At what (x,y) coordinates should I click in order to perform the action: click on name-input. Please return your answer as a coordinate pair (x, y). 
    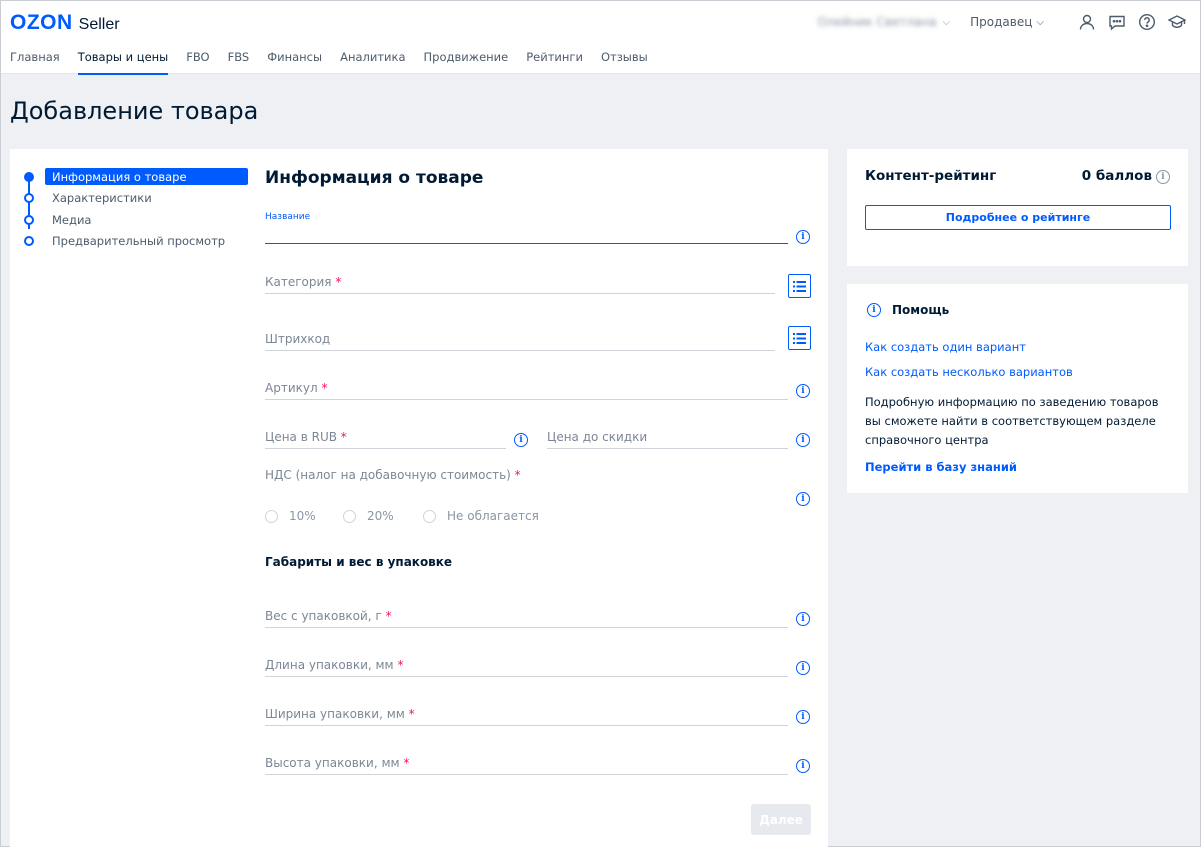
    Looking at the image, I should click on (526, 234).